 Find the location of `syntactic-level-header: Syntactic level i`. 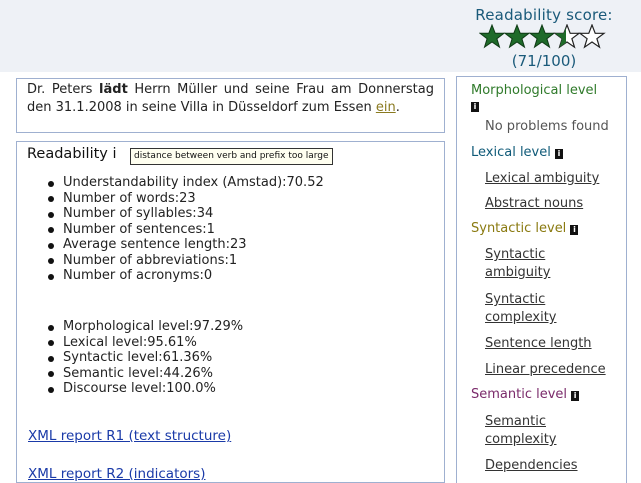

syntactic-level-header: Syntactic level i is located at coordinates (525, 228).